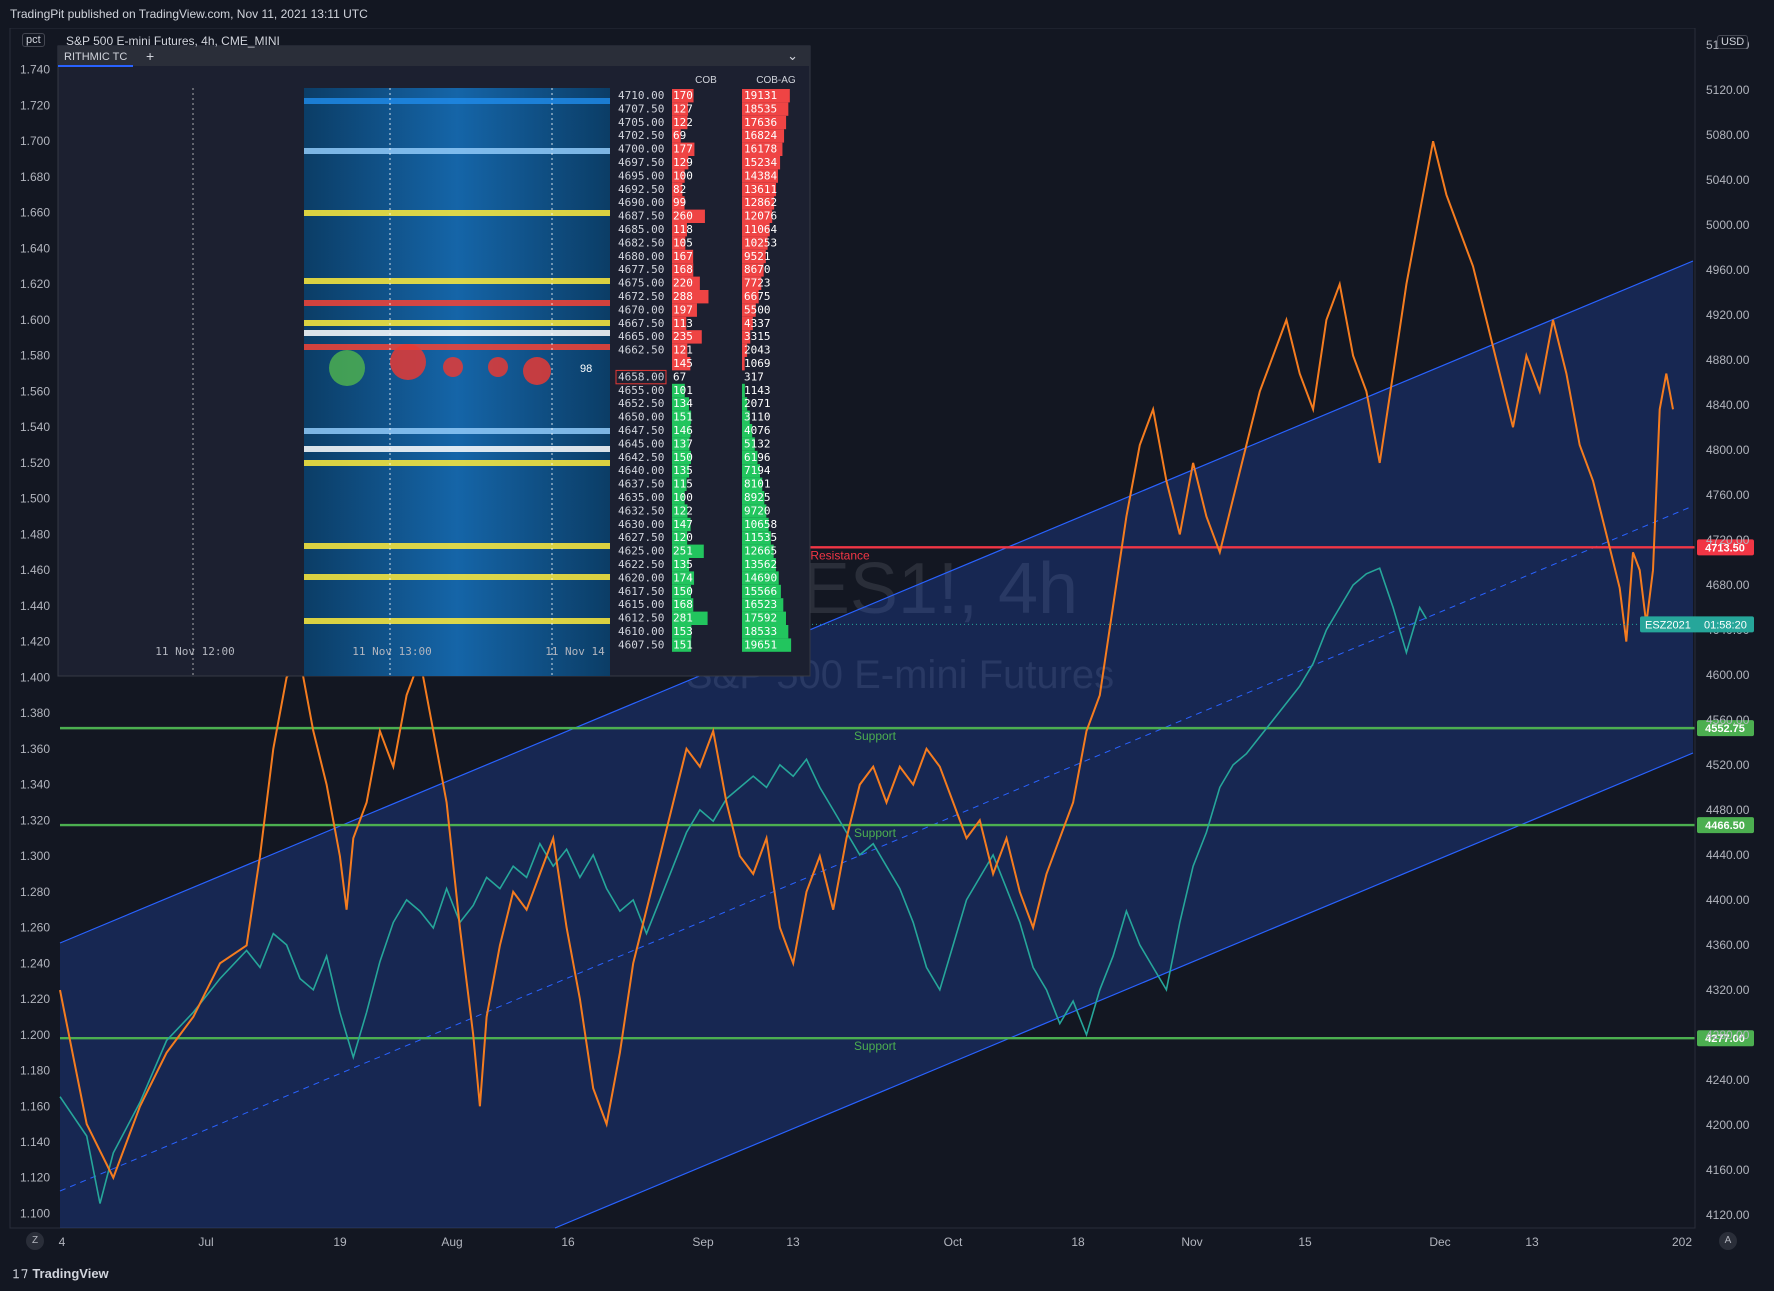  Describe the element at coordinates (757, 323) in the screenshot. I see `ob-cobag: 4337` at that location.